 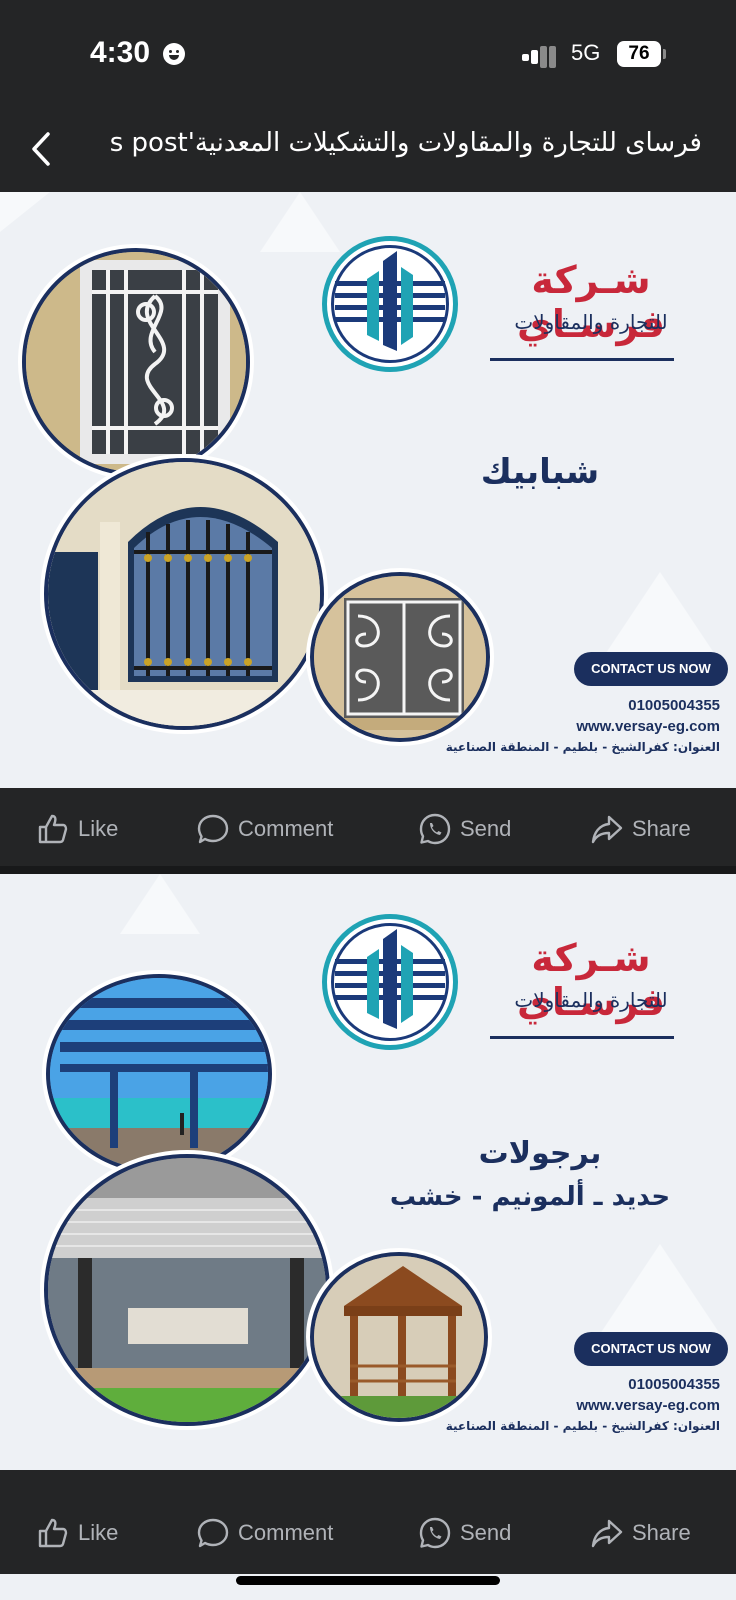 I want to click on wooden-gazebo-icon, so click(x=399, y=1337).